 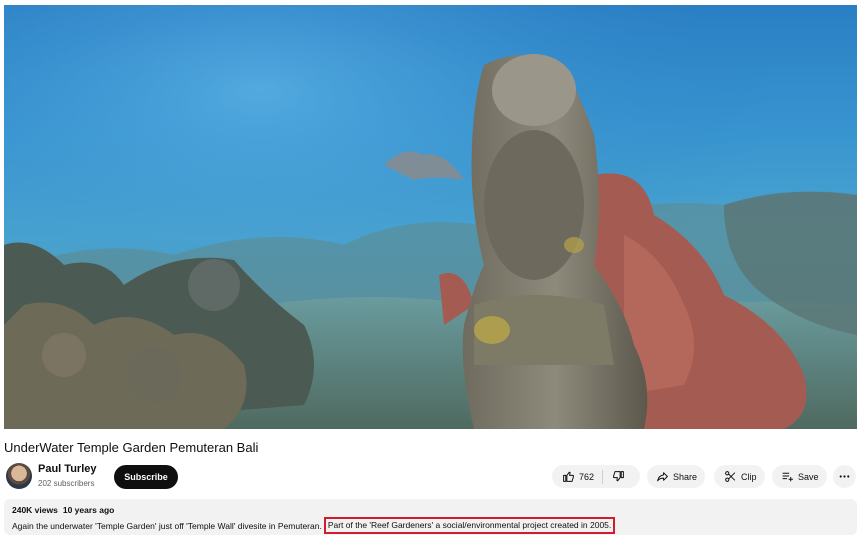 I want to click on save-button: Save, so click(x=799, y=476).